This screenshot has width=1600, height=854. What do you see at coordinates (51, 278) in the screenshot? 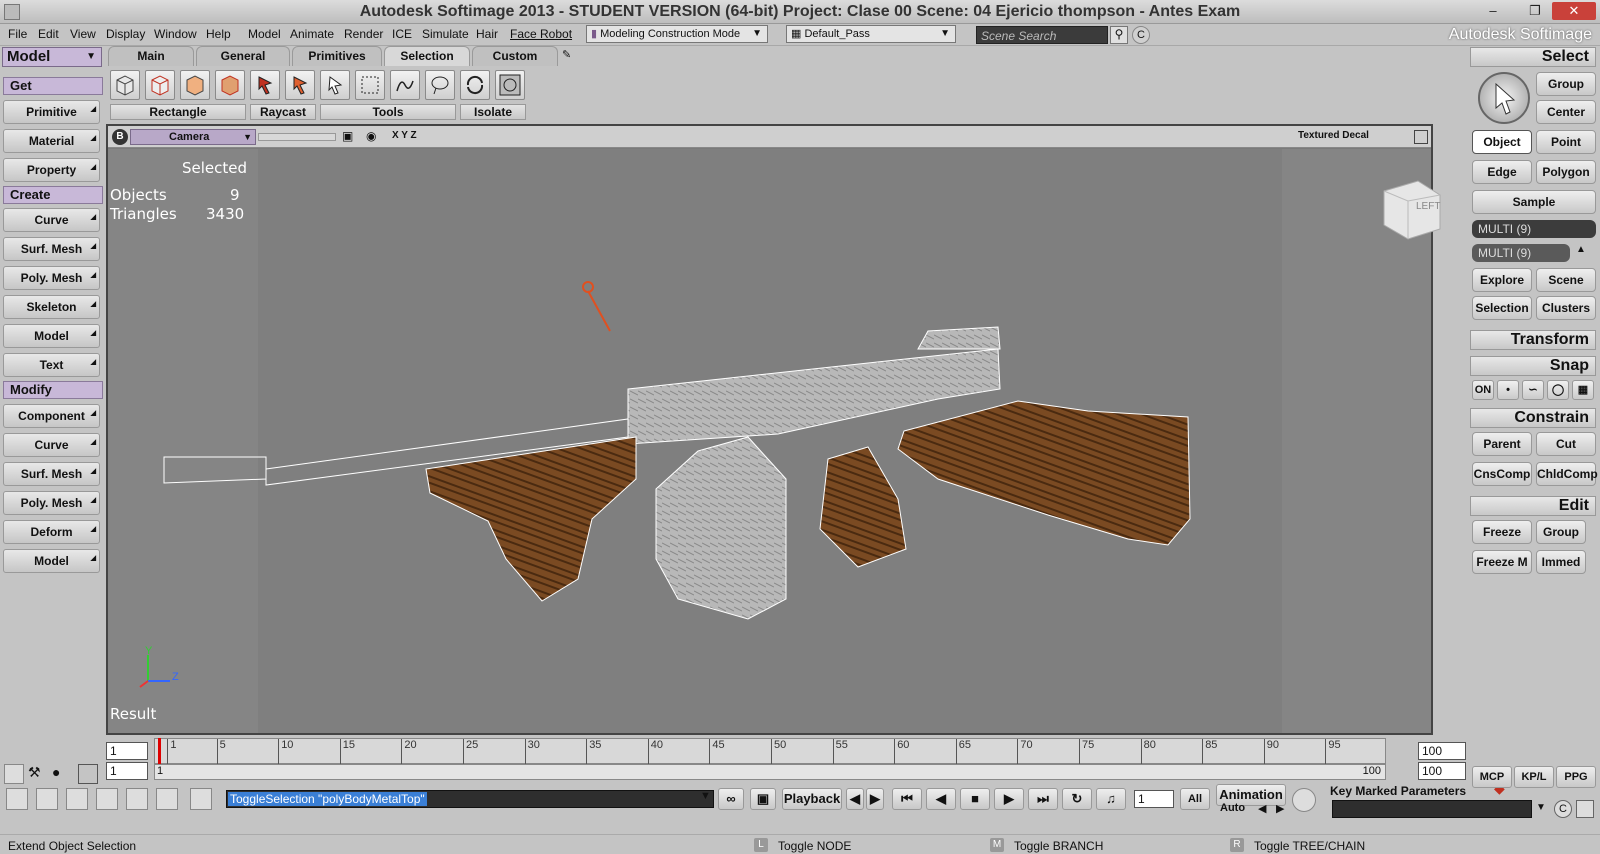
I see `create-poly-mesh-button: Poly. Mesh ◢` at bounding box center [51, 278].